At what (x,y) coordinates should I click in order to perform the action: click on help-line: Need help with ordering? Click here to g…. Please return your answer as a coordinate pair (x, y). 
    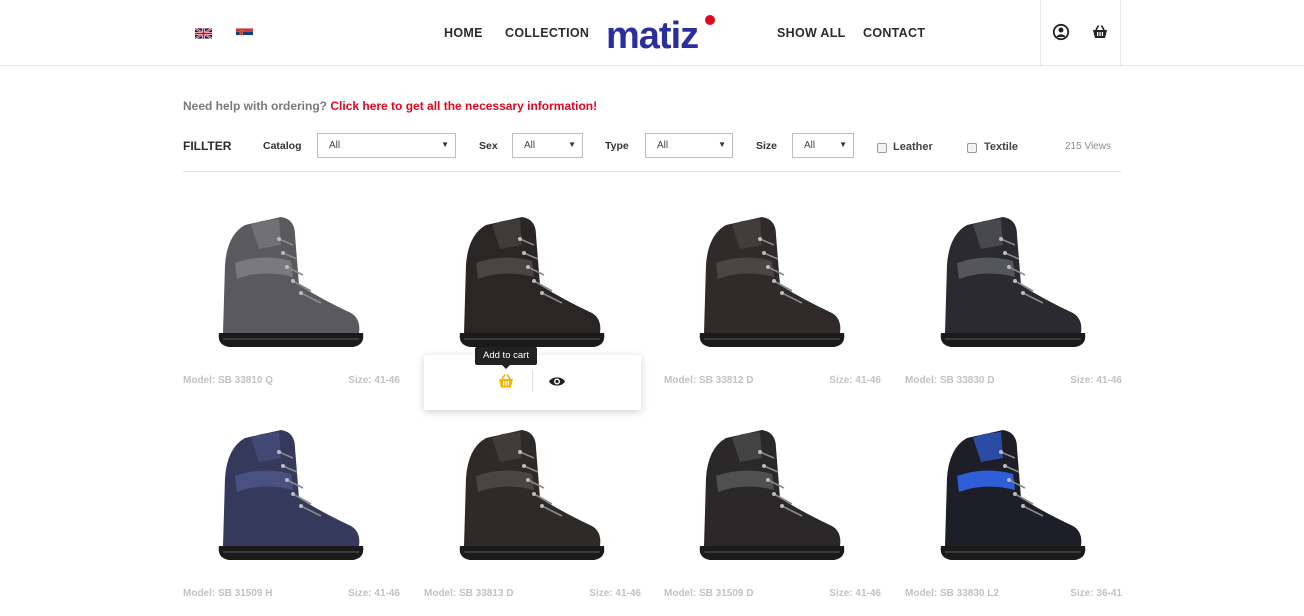
    Looking at the image, I should click on (390, 106).